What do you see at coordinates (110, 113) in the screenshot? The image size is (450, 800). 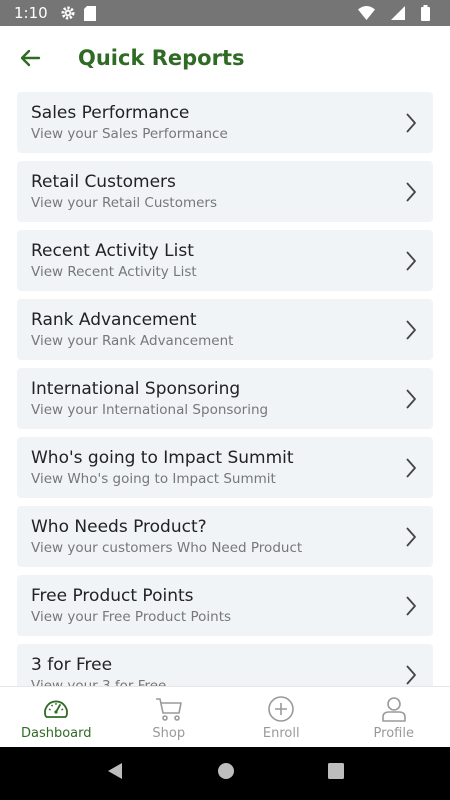 I see `report-title: Sales Performance` at bounding box center [110, 113].